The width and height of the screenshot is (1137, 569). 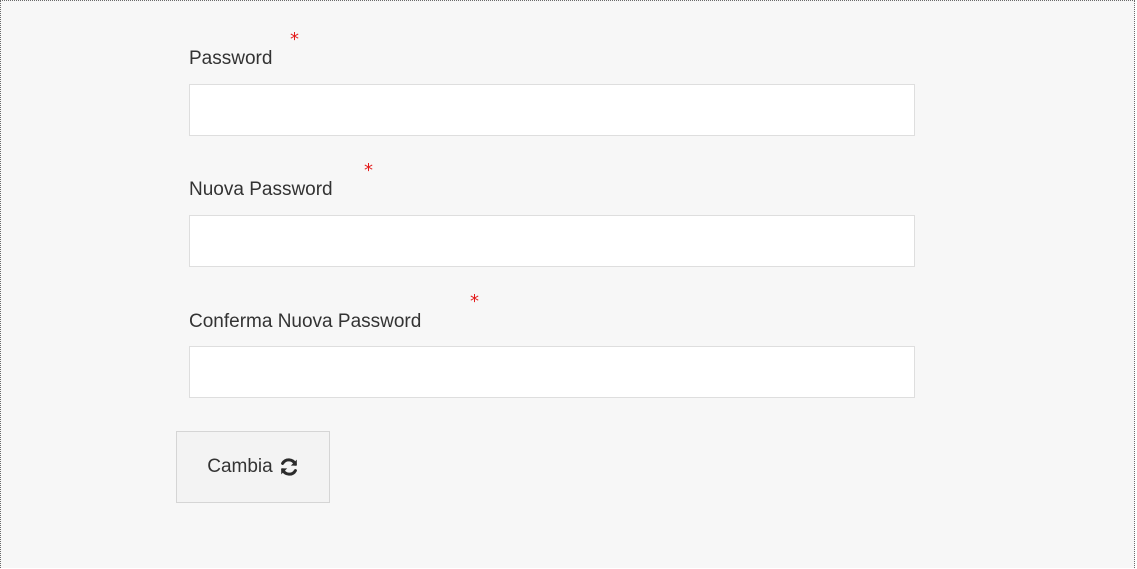 What do you see at coordinates (289, 467) in the screenshot?
I see `refresh-icon` at bounding box center [289, 467].